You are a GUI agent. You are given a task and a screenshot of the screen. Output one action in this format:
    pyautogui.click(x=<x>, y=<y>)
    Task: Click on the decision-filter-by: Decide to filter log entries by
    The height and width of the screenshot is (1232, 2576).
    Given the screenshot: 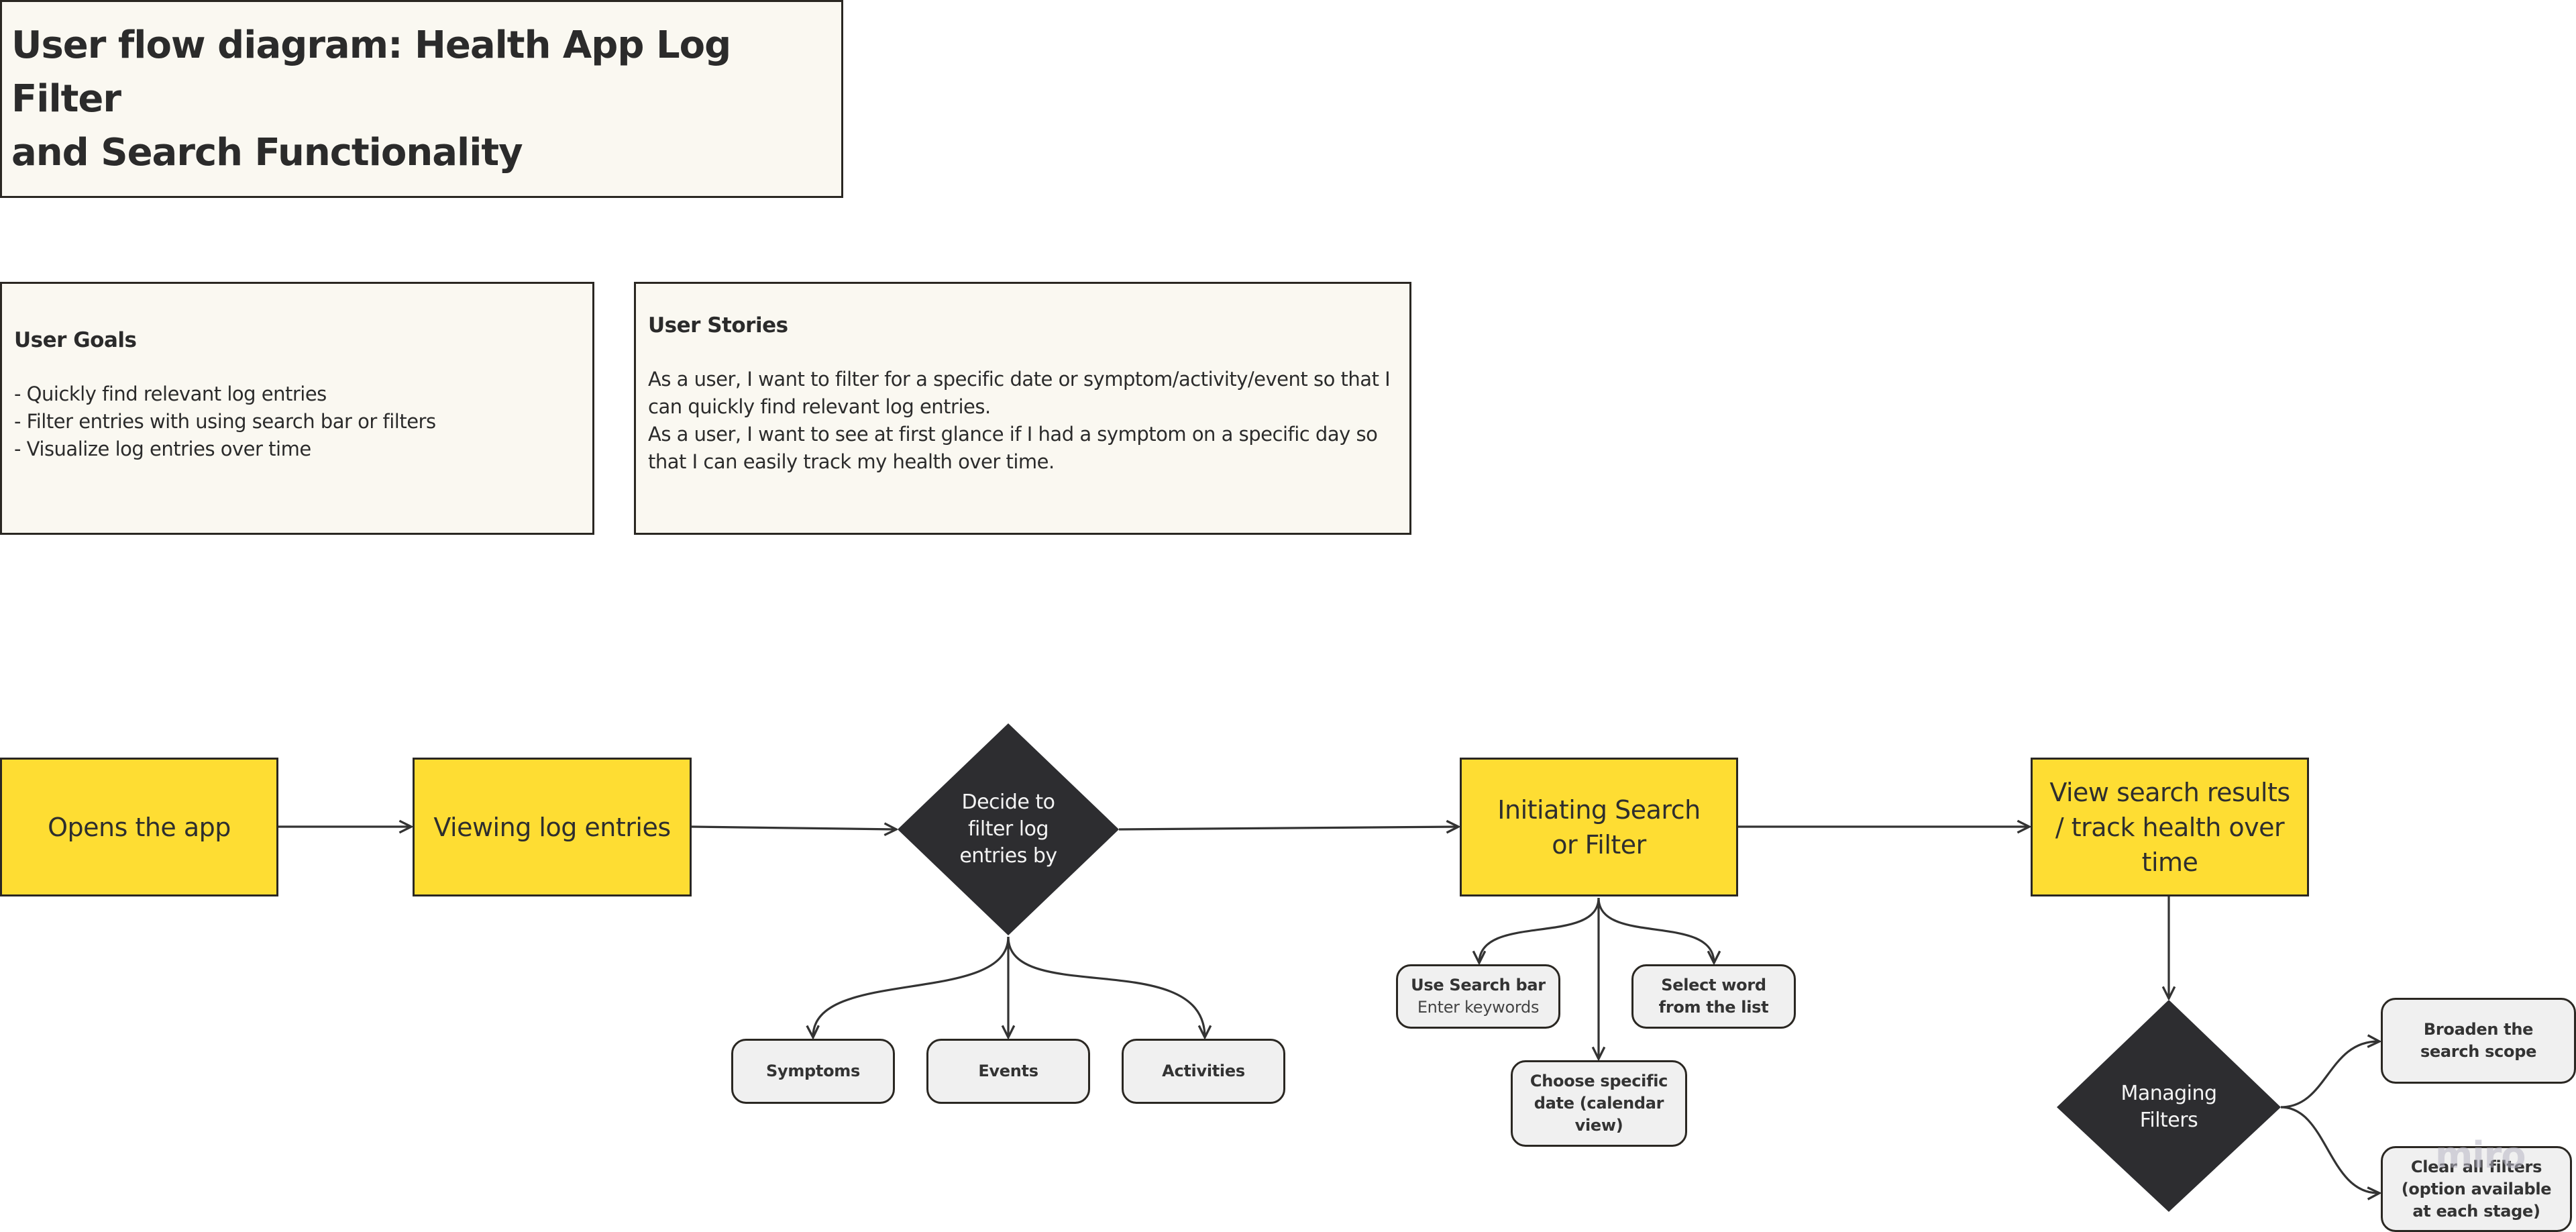 What is the action you would take?
    pyautogui.click(x=1008, y=829)
    